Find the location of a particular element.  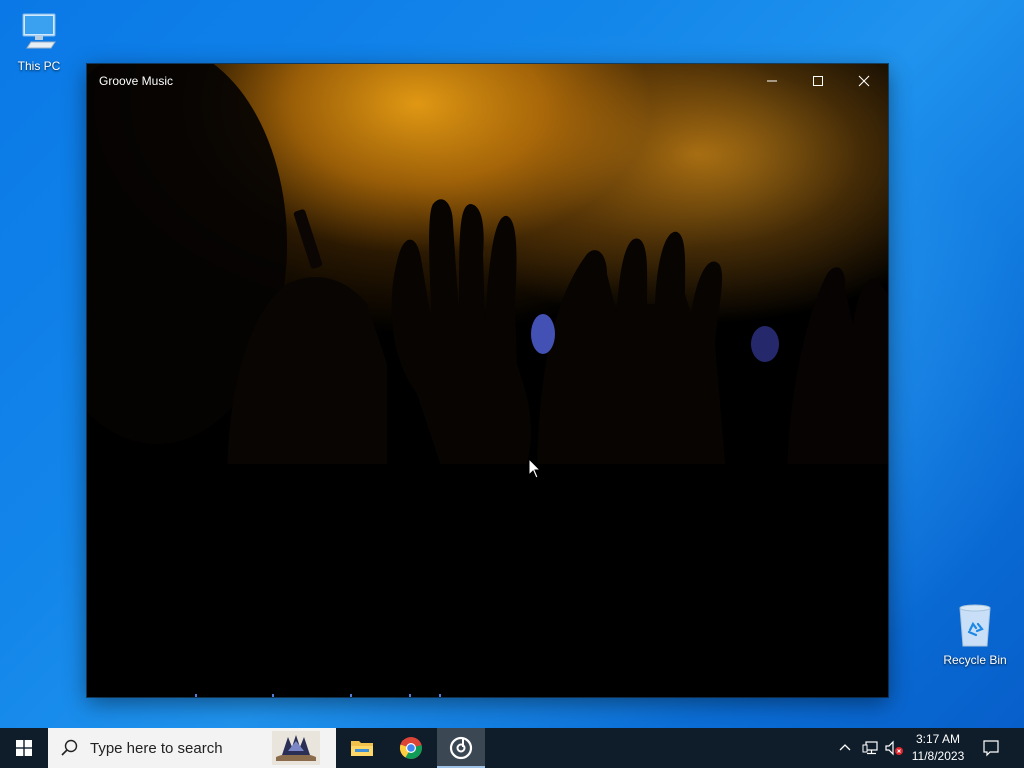

window-title-bar: Groove Music is located at coordinates (487, 81).